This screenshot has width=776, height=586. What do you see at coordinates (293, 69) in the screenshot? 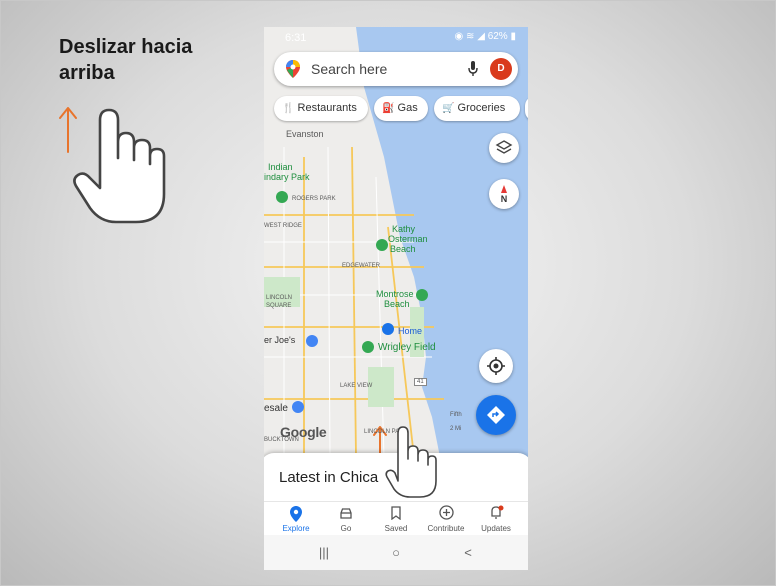
I see `maps-pin-logo-icon` at bounding box center [293, 69].